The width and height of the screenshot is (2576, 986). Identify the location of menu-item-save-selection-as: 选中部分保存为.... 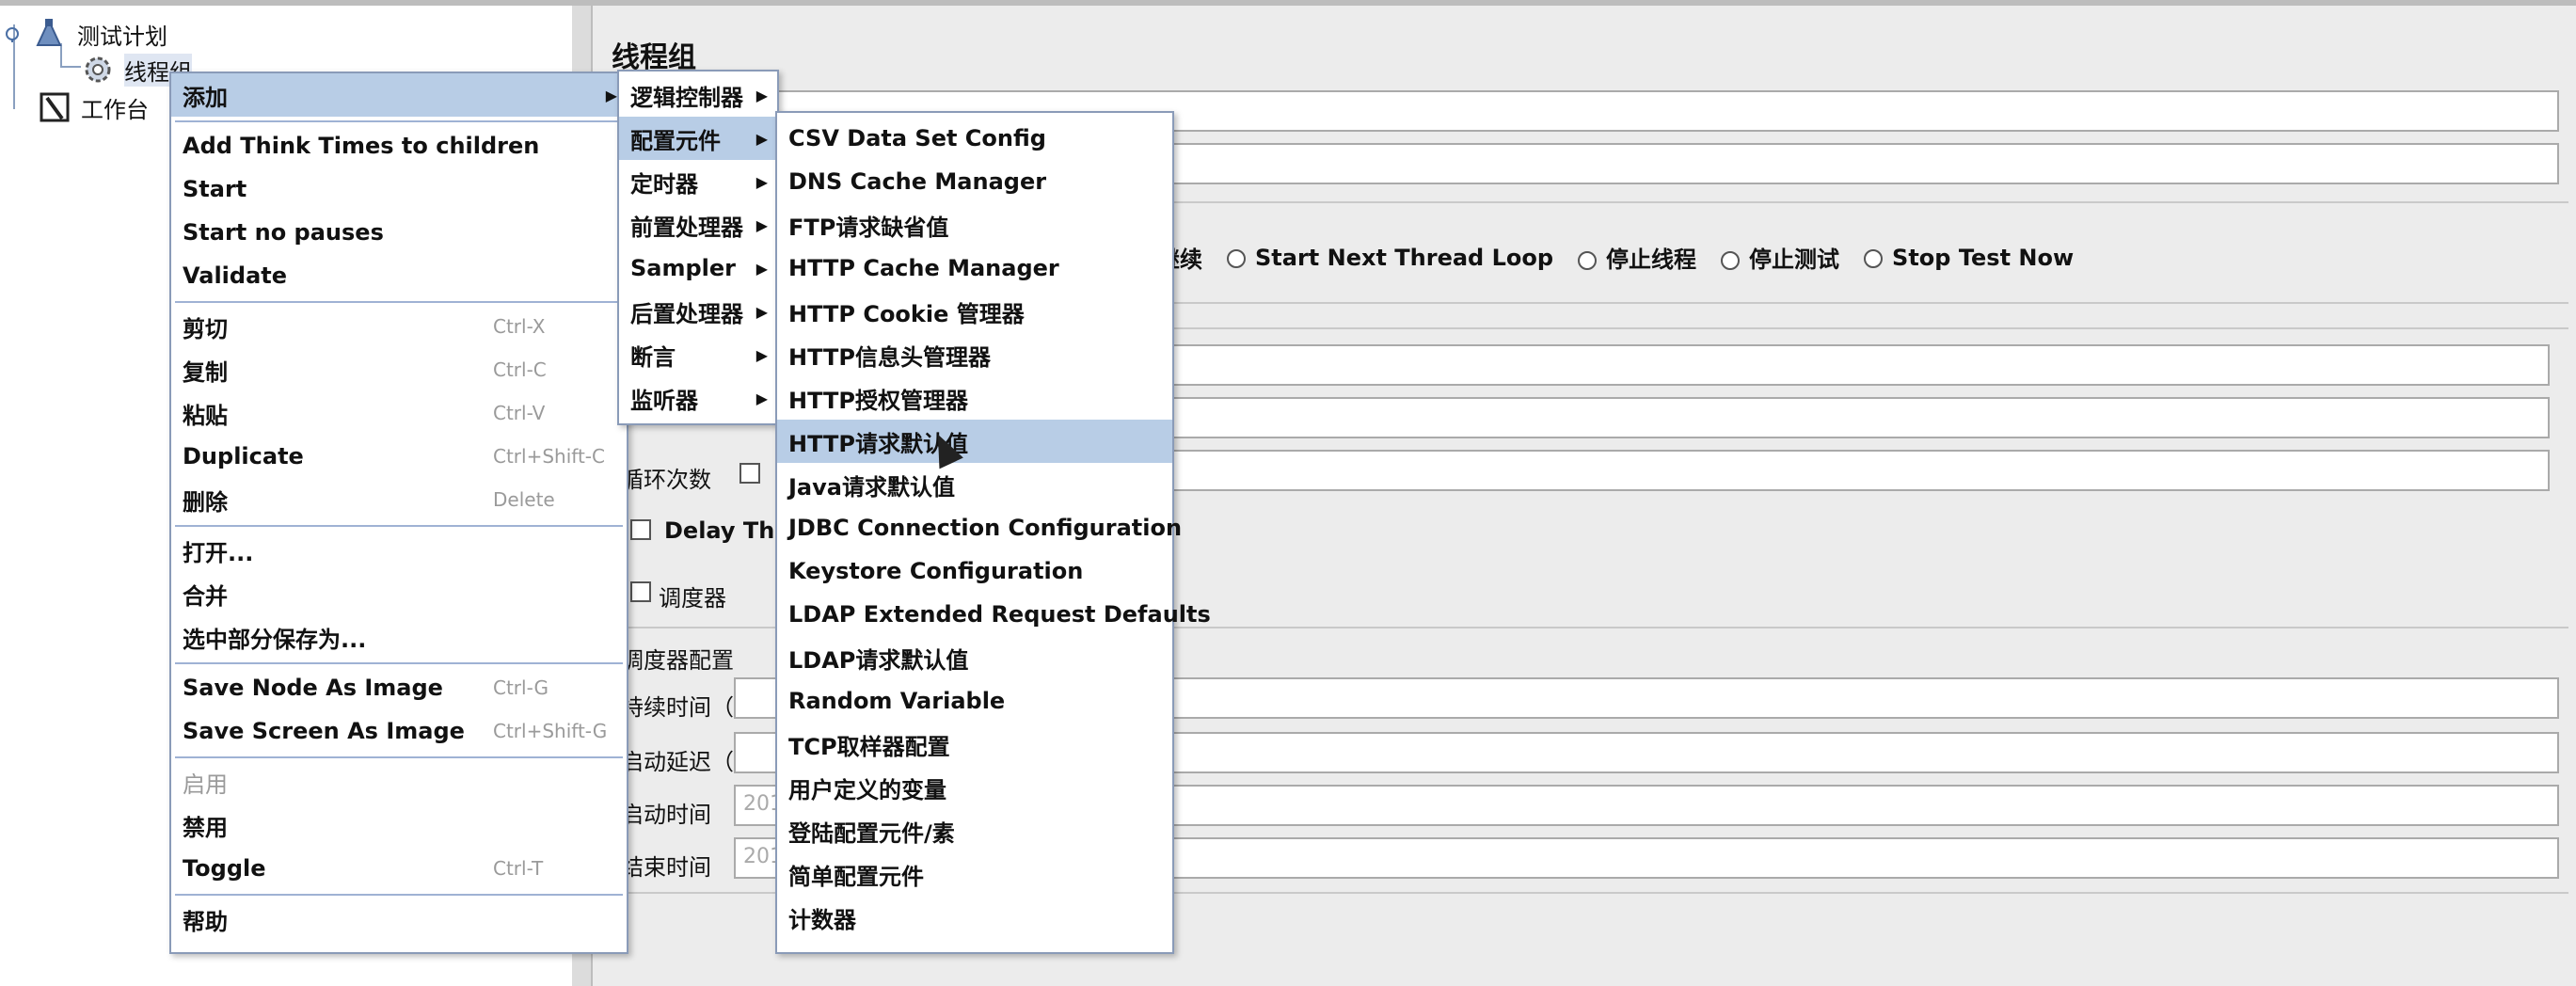
(399, 637).